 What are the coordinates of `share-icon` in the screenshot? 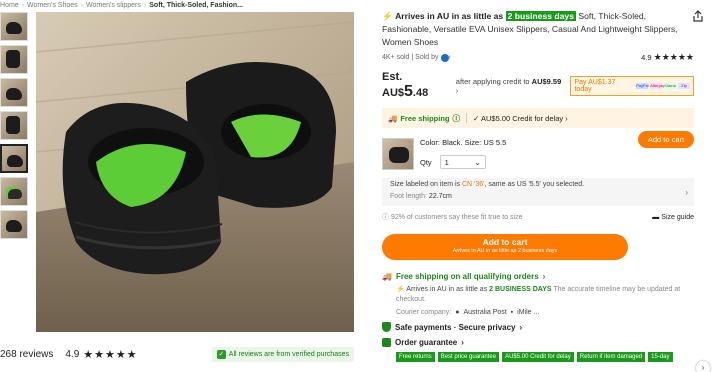 It's located at (698, 16).